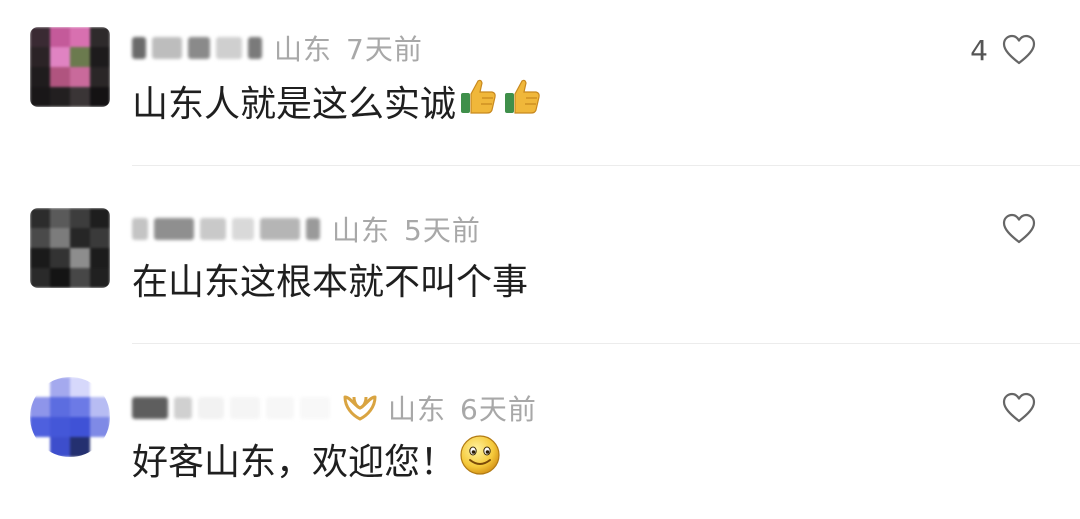 The height and width of the screenshot is (519, 1080). What do you see at coordinates (334, 408) in the screenshot?
I see `comment-meta: 山东 6天前` at bounding box center [334, 408].